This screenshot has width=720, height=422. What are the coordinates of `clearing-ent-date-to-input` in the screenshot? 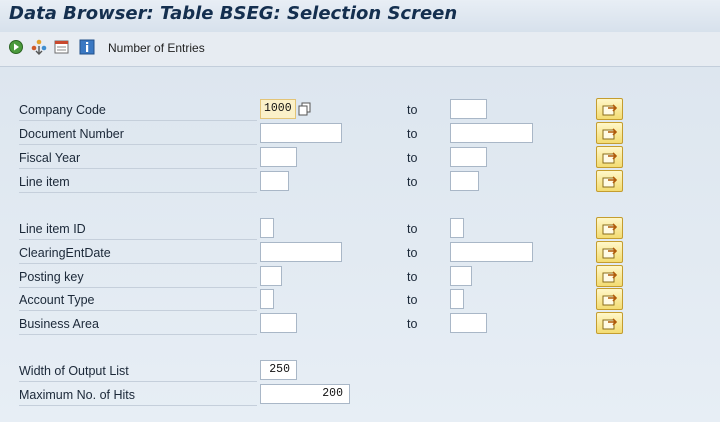 It's located at (491, 252).